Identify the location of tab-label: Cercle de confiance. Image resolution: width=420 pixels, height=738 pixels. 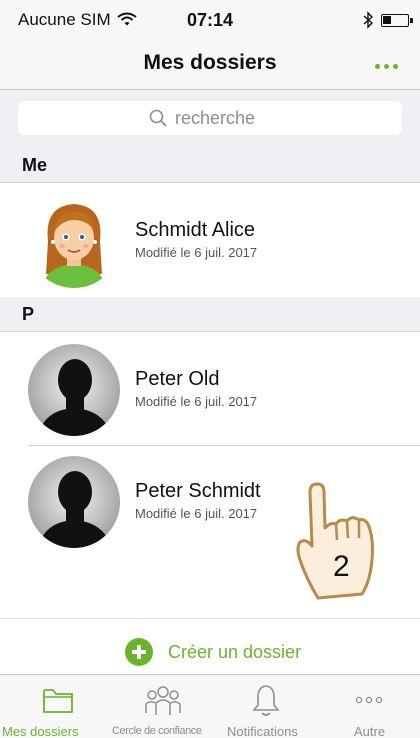
(157, 731).